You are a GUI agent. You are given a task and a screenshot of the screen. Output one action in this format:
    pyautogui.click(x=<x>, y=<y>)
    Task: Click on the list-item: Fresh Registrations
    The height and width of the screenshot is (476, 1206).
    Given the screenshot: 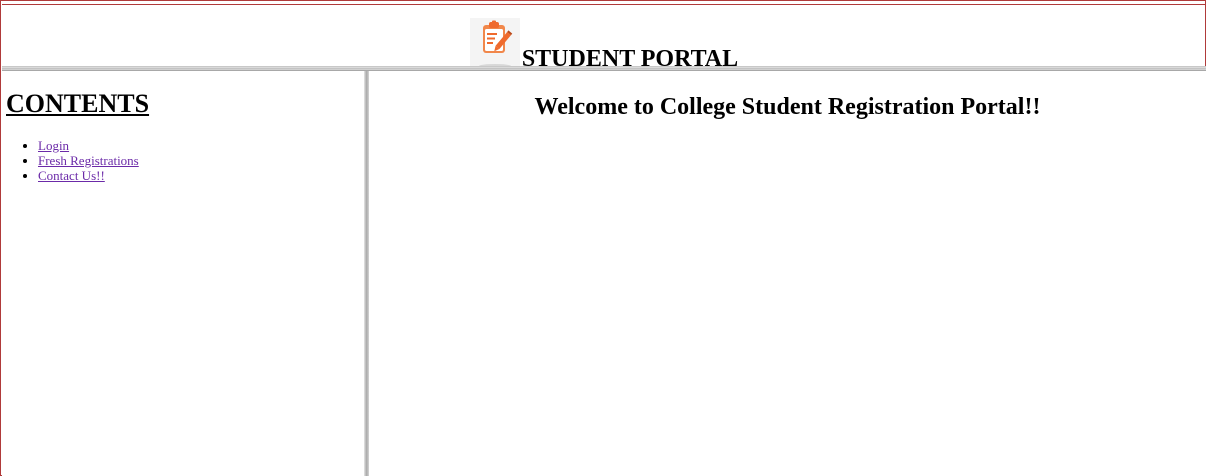 What is the action you would take?
    pyautogui.click(x=201, y=160)
    